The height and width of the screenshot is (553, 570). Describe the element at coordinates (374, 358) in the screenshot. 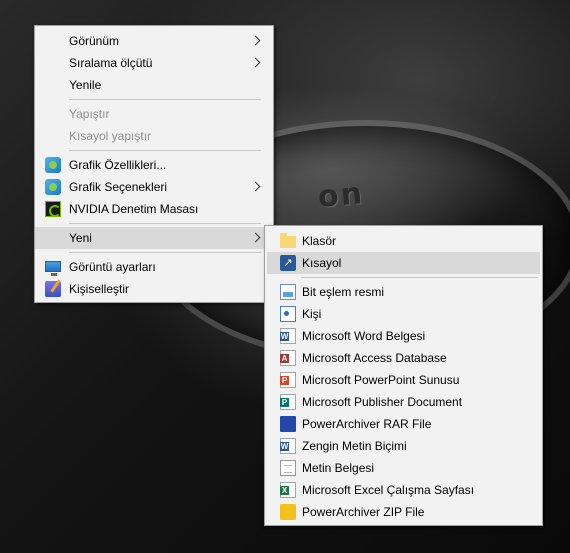

I see `menu-item-label: Microsoft Access Database` at that location.